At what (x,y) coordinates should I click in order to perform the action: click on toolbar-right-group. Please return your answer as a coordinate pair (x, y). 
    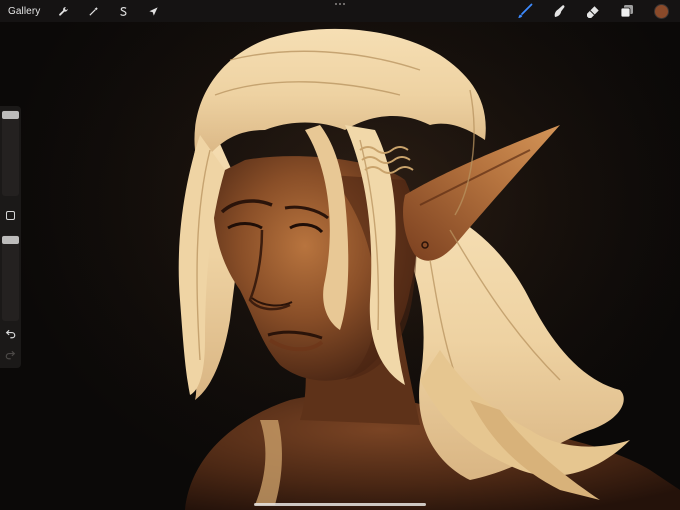
    Looking at the image, I should click on (587, 11).